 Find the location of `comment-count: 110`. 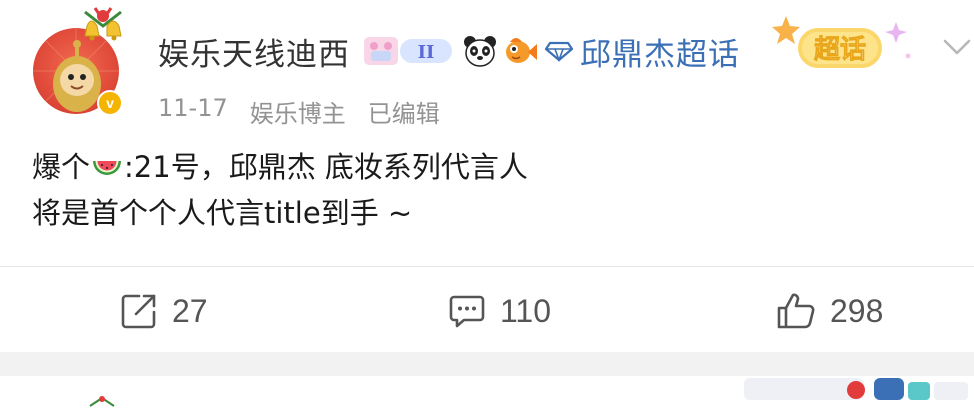

comment-count: 110 is located at coordinates (526, 310).